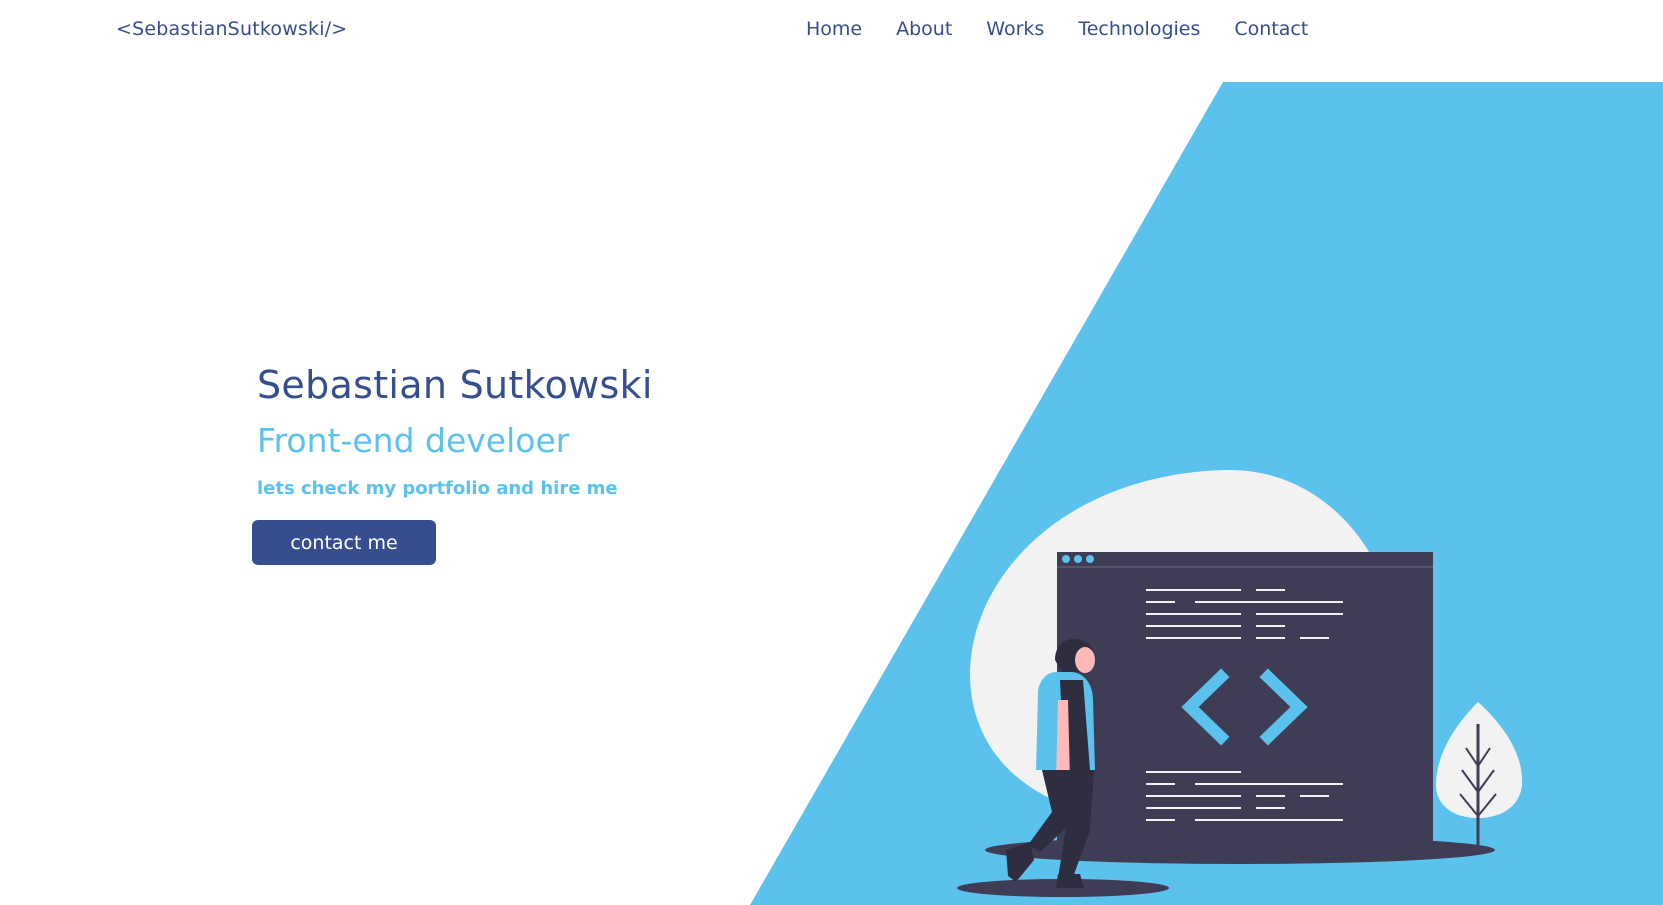 The height and width of the screenshot is (905, 1663). What do you see at coordinates (924, 29) in the screenshot?
I see `nav-link-about: About` at bounding box center [924, 29].